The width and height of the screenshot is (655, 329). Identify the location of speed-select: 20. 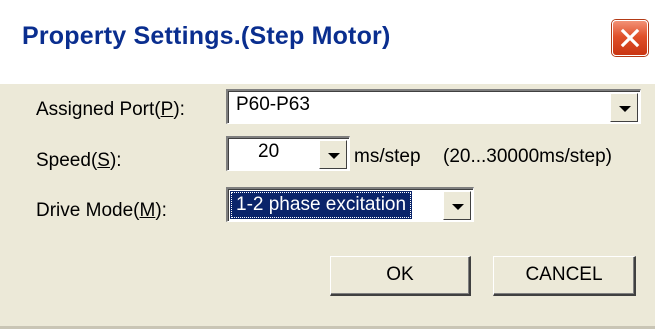
(288, 153).